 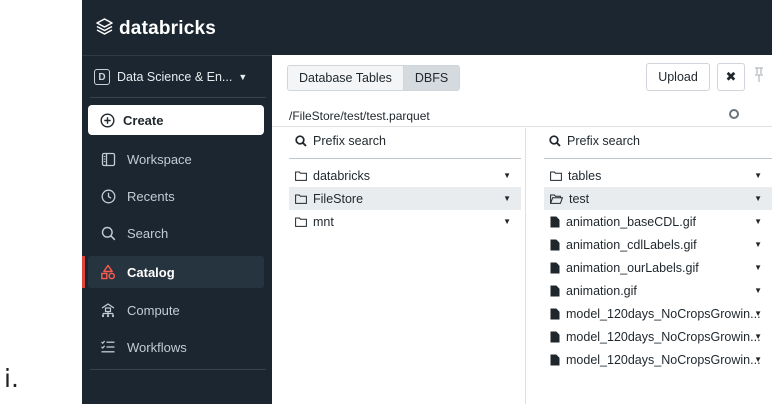 I want to click on list-item: tables ▼, so click(x=658, y=175).